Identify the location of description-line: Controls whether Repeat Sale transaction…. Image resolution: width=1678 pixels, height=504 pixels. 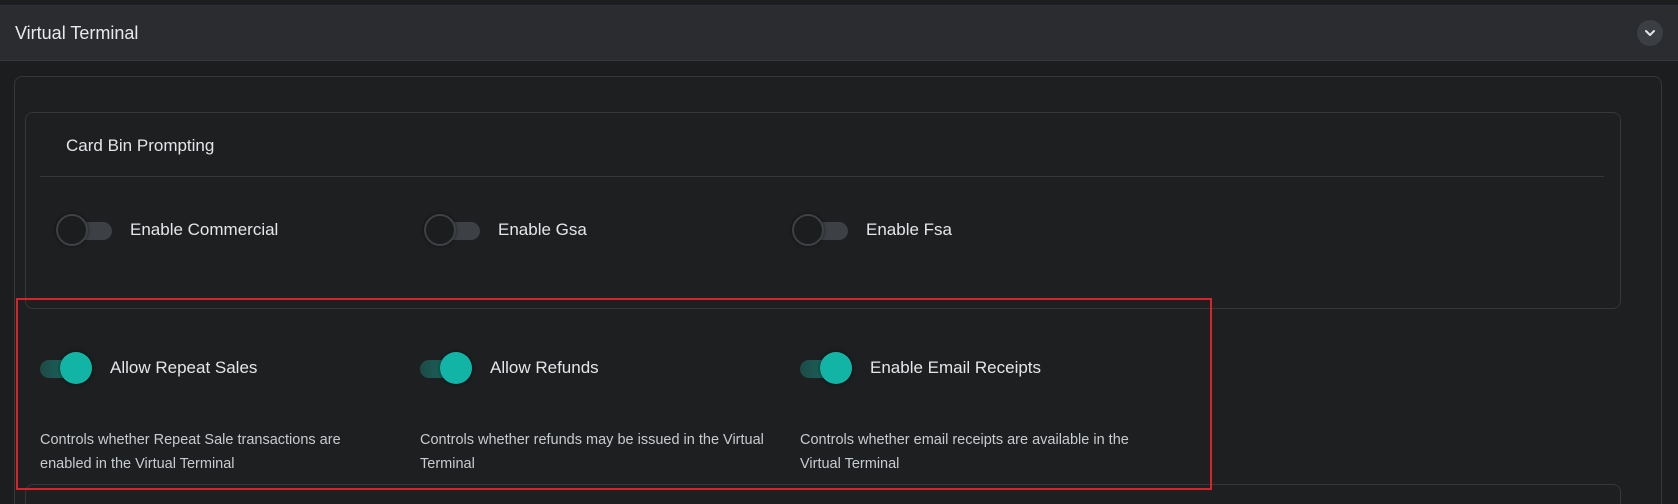
(190, 440).